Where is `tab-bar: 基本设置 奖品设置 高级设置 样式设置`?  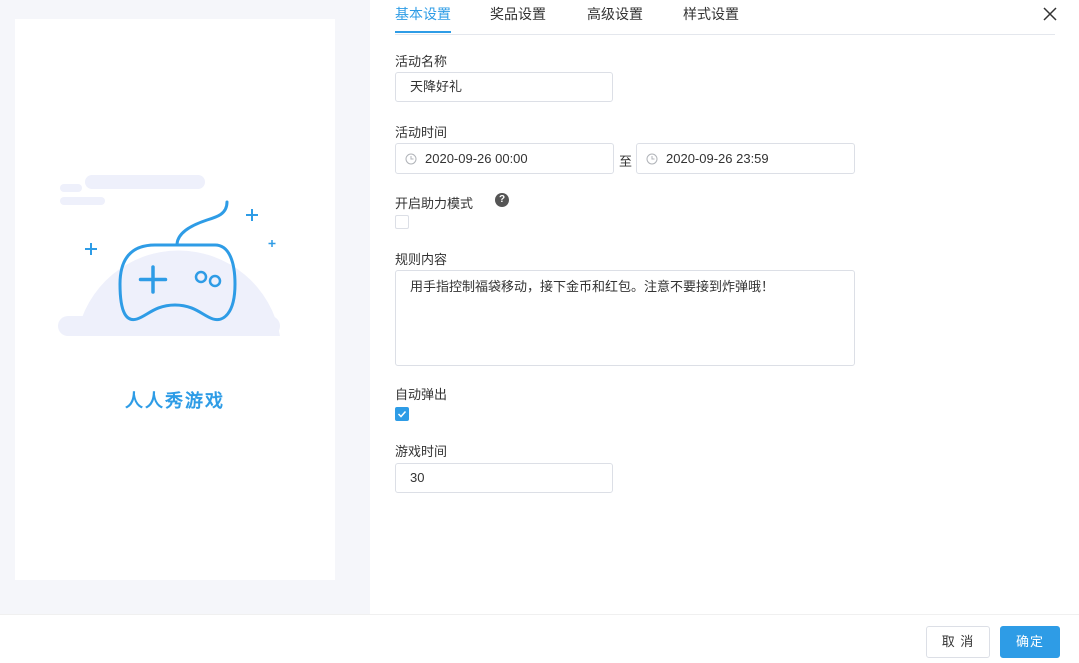
tab-bar: 基本设置 奖品设置 高级设置 样式设置 is located at coordinates (725, 17).